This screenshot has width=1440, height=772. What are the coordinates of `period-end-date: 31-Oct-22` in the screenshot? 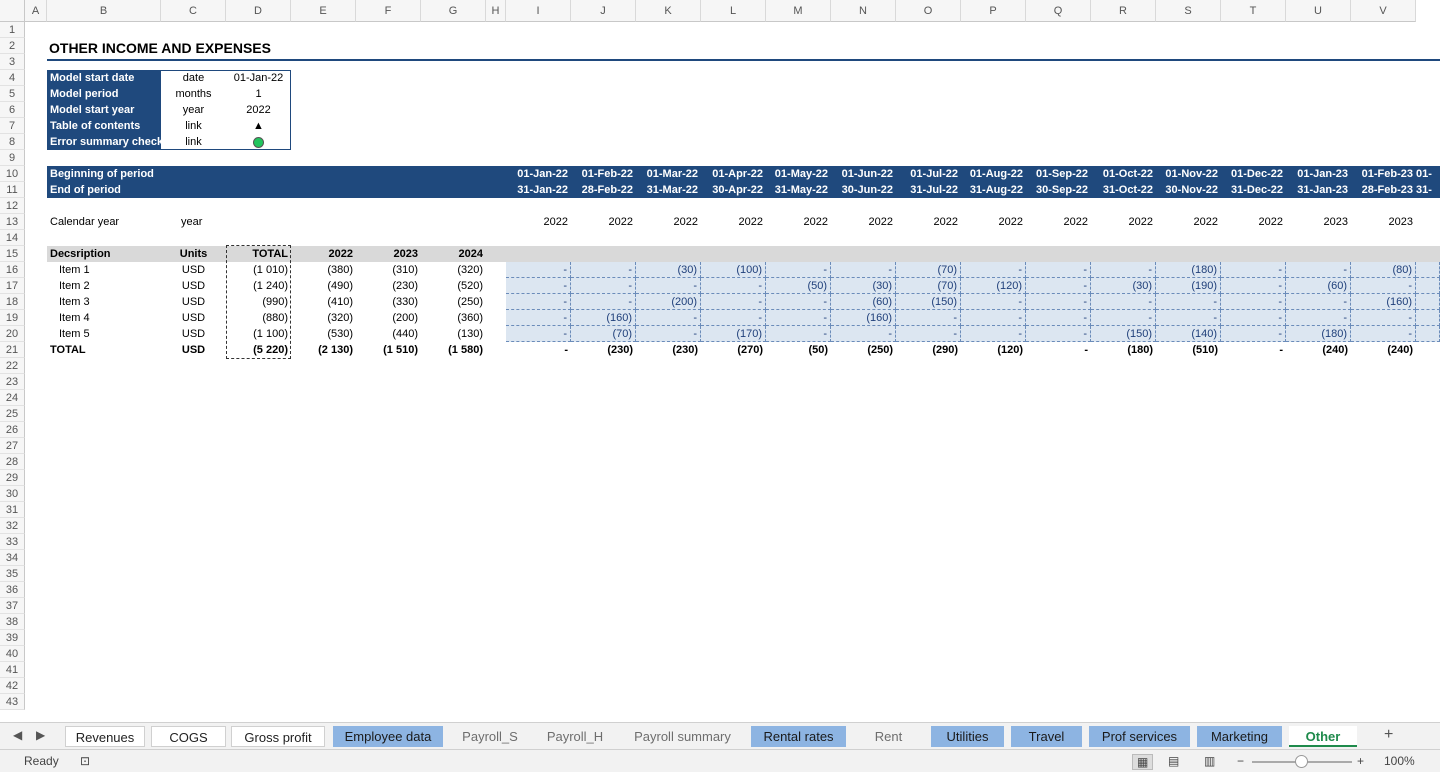 It's located at (1123, 190).